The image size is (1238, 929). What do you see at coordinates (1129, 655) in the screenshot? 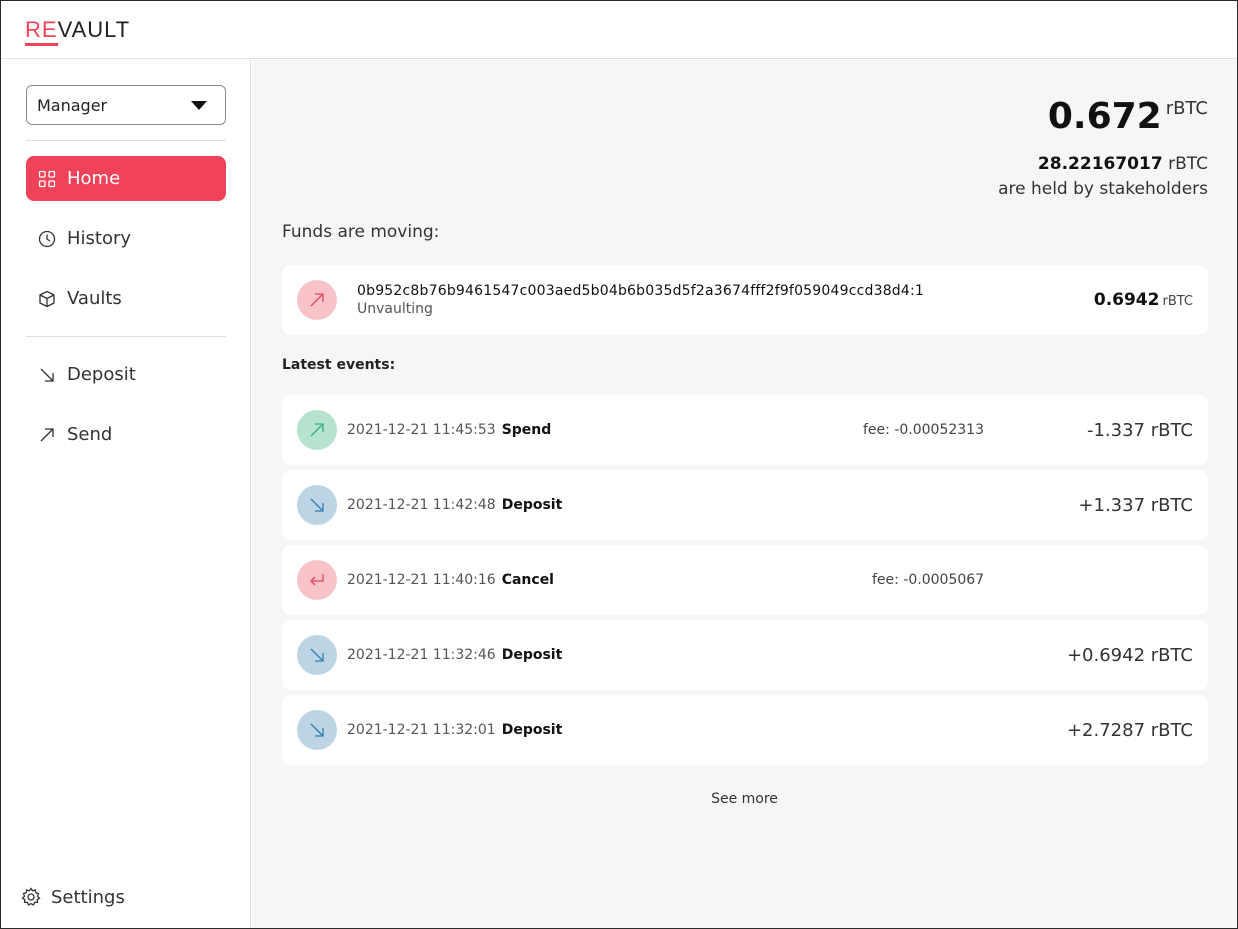
I see `event-amount: +0.6942 rBTC` at bounding box center [1129, 655].